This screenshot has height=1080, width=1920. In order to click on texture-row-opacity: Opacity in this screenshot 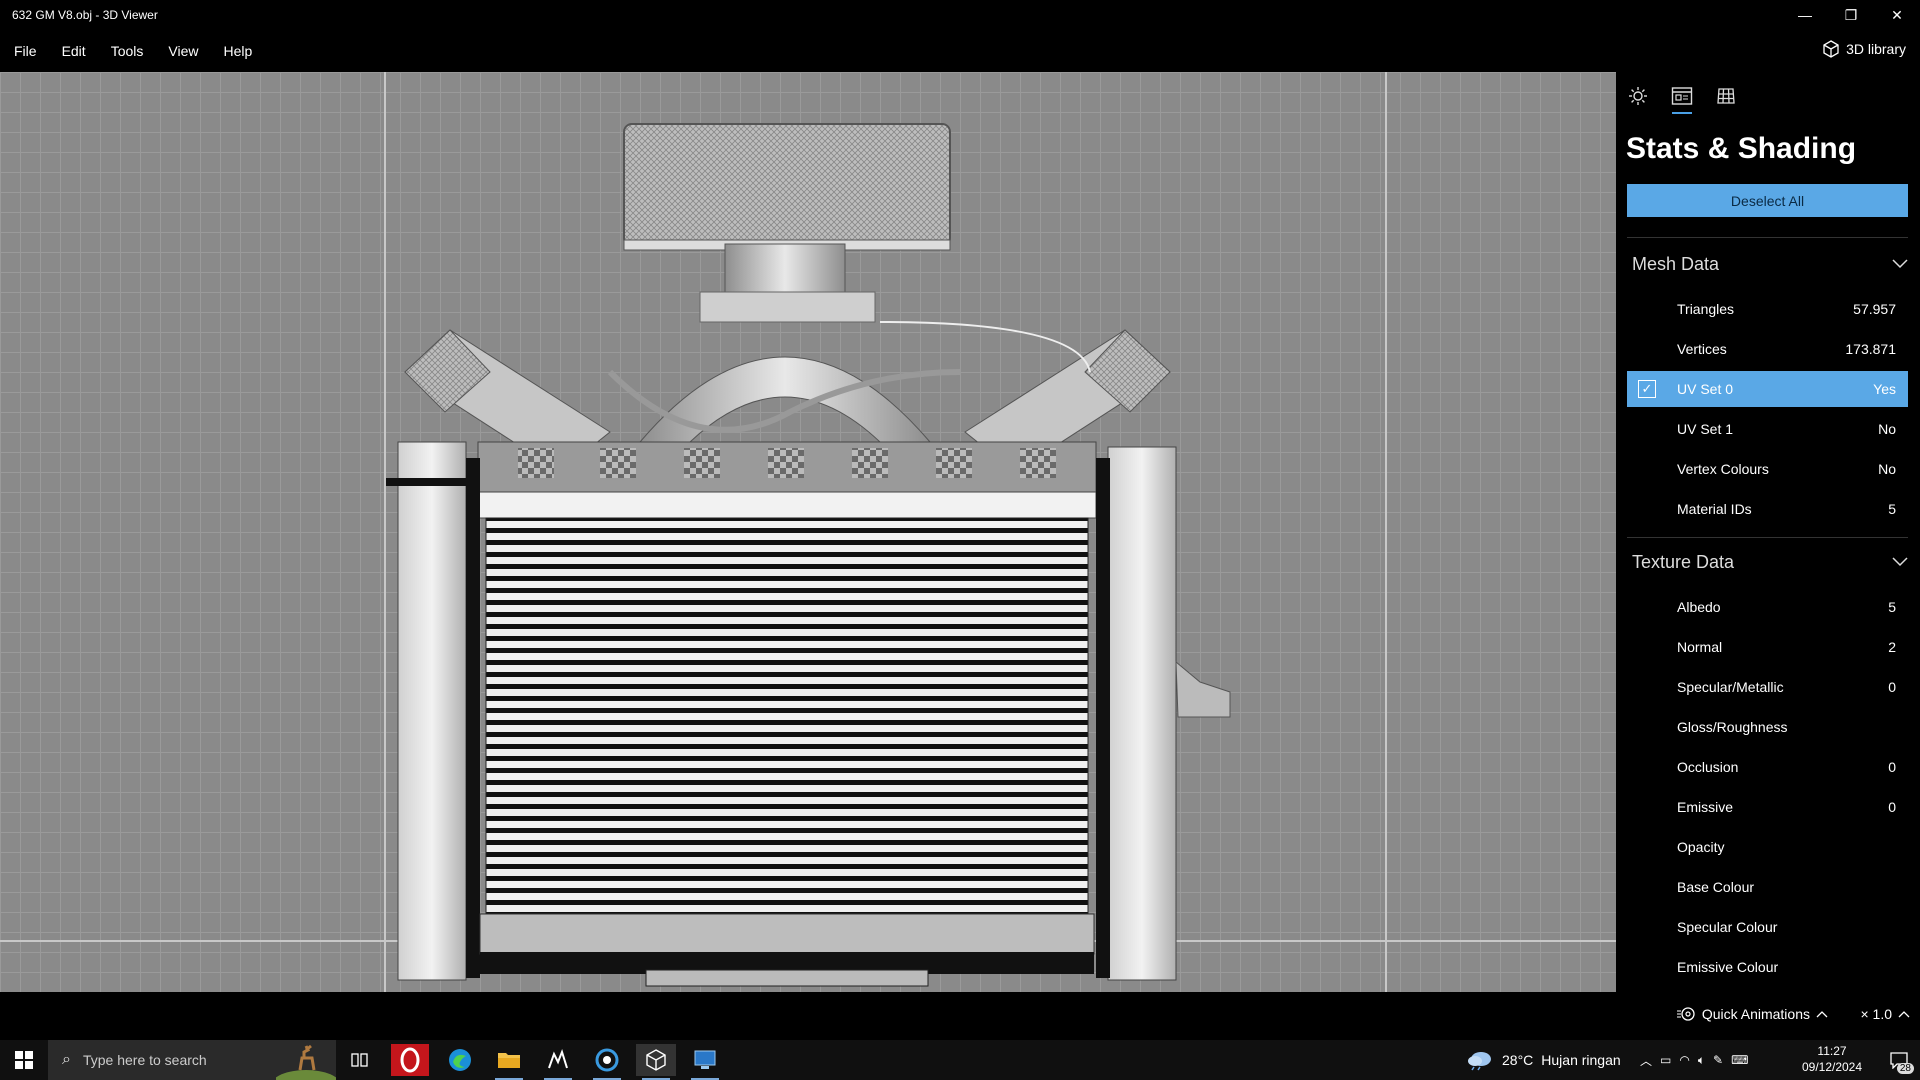, I will do `click(1767, 847)`.